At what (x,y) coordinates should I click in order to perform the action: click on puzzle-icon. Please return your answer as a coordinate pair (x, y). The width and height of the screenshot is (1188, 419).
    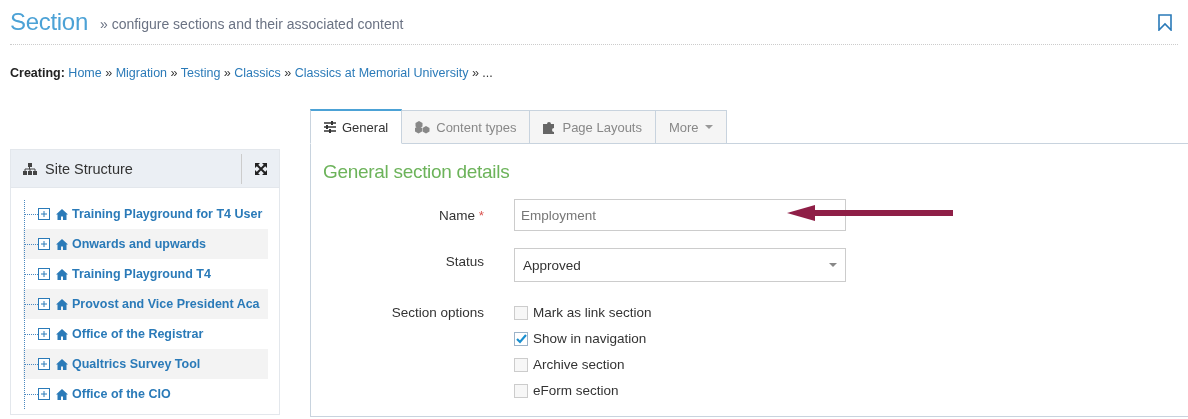
    Looking at the image, I should click on (550, 127).